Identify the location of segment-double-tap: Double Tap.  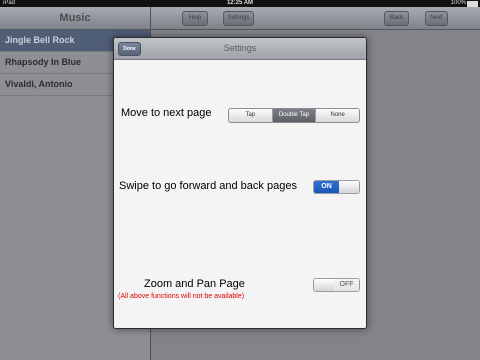
(294, 115).